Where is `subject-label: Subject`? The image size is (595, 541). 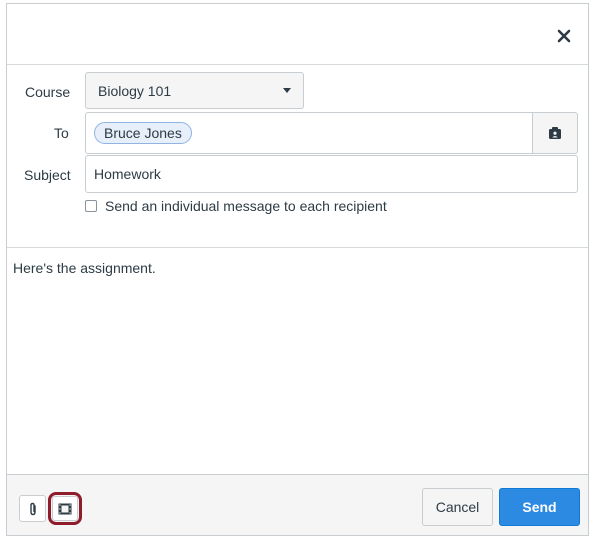 subject-label: Subject is located at coordinates (47, 175).